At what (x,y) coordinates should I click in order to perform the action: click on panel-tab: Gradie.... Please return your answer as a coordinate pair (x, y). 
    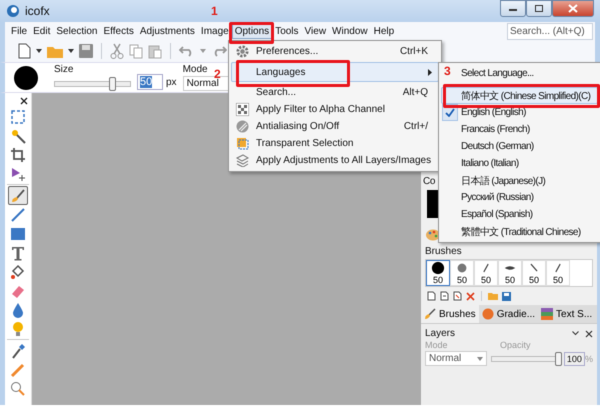
    Looking at the image, I should click on (508, 314).